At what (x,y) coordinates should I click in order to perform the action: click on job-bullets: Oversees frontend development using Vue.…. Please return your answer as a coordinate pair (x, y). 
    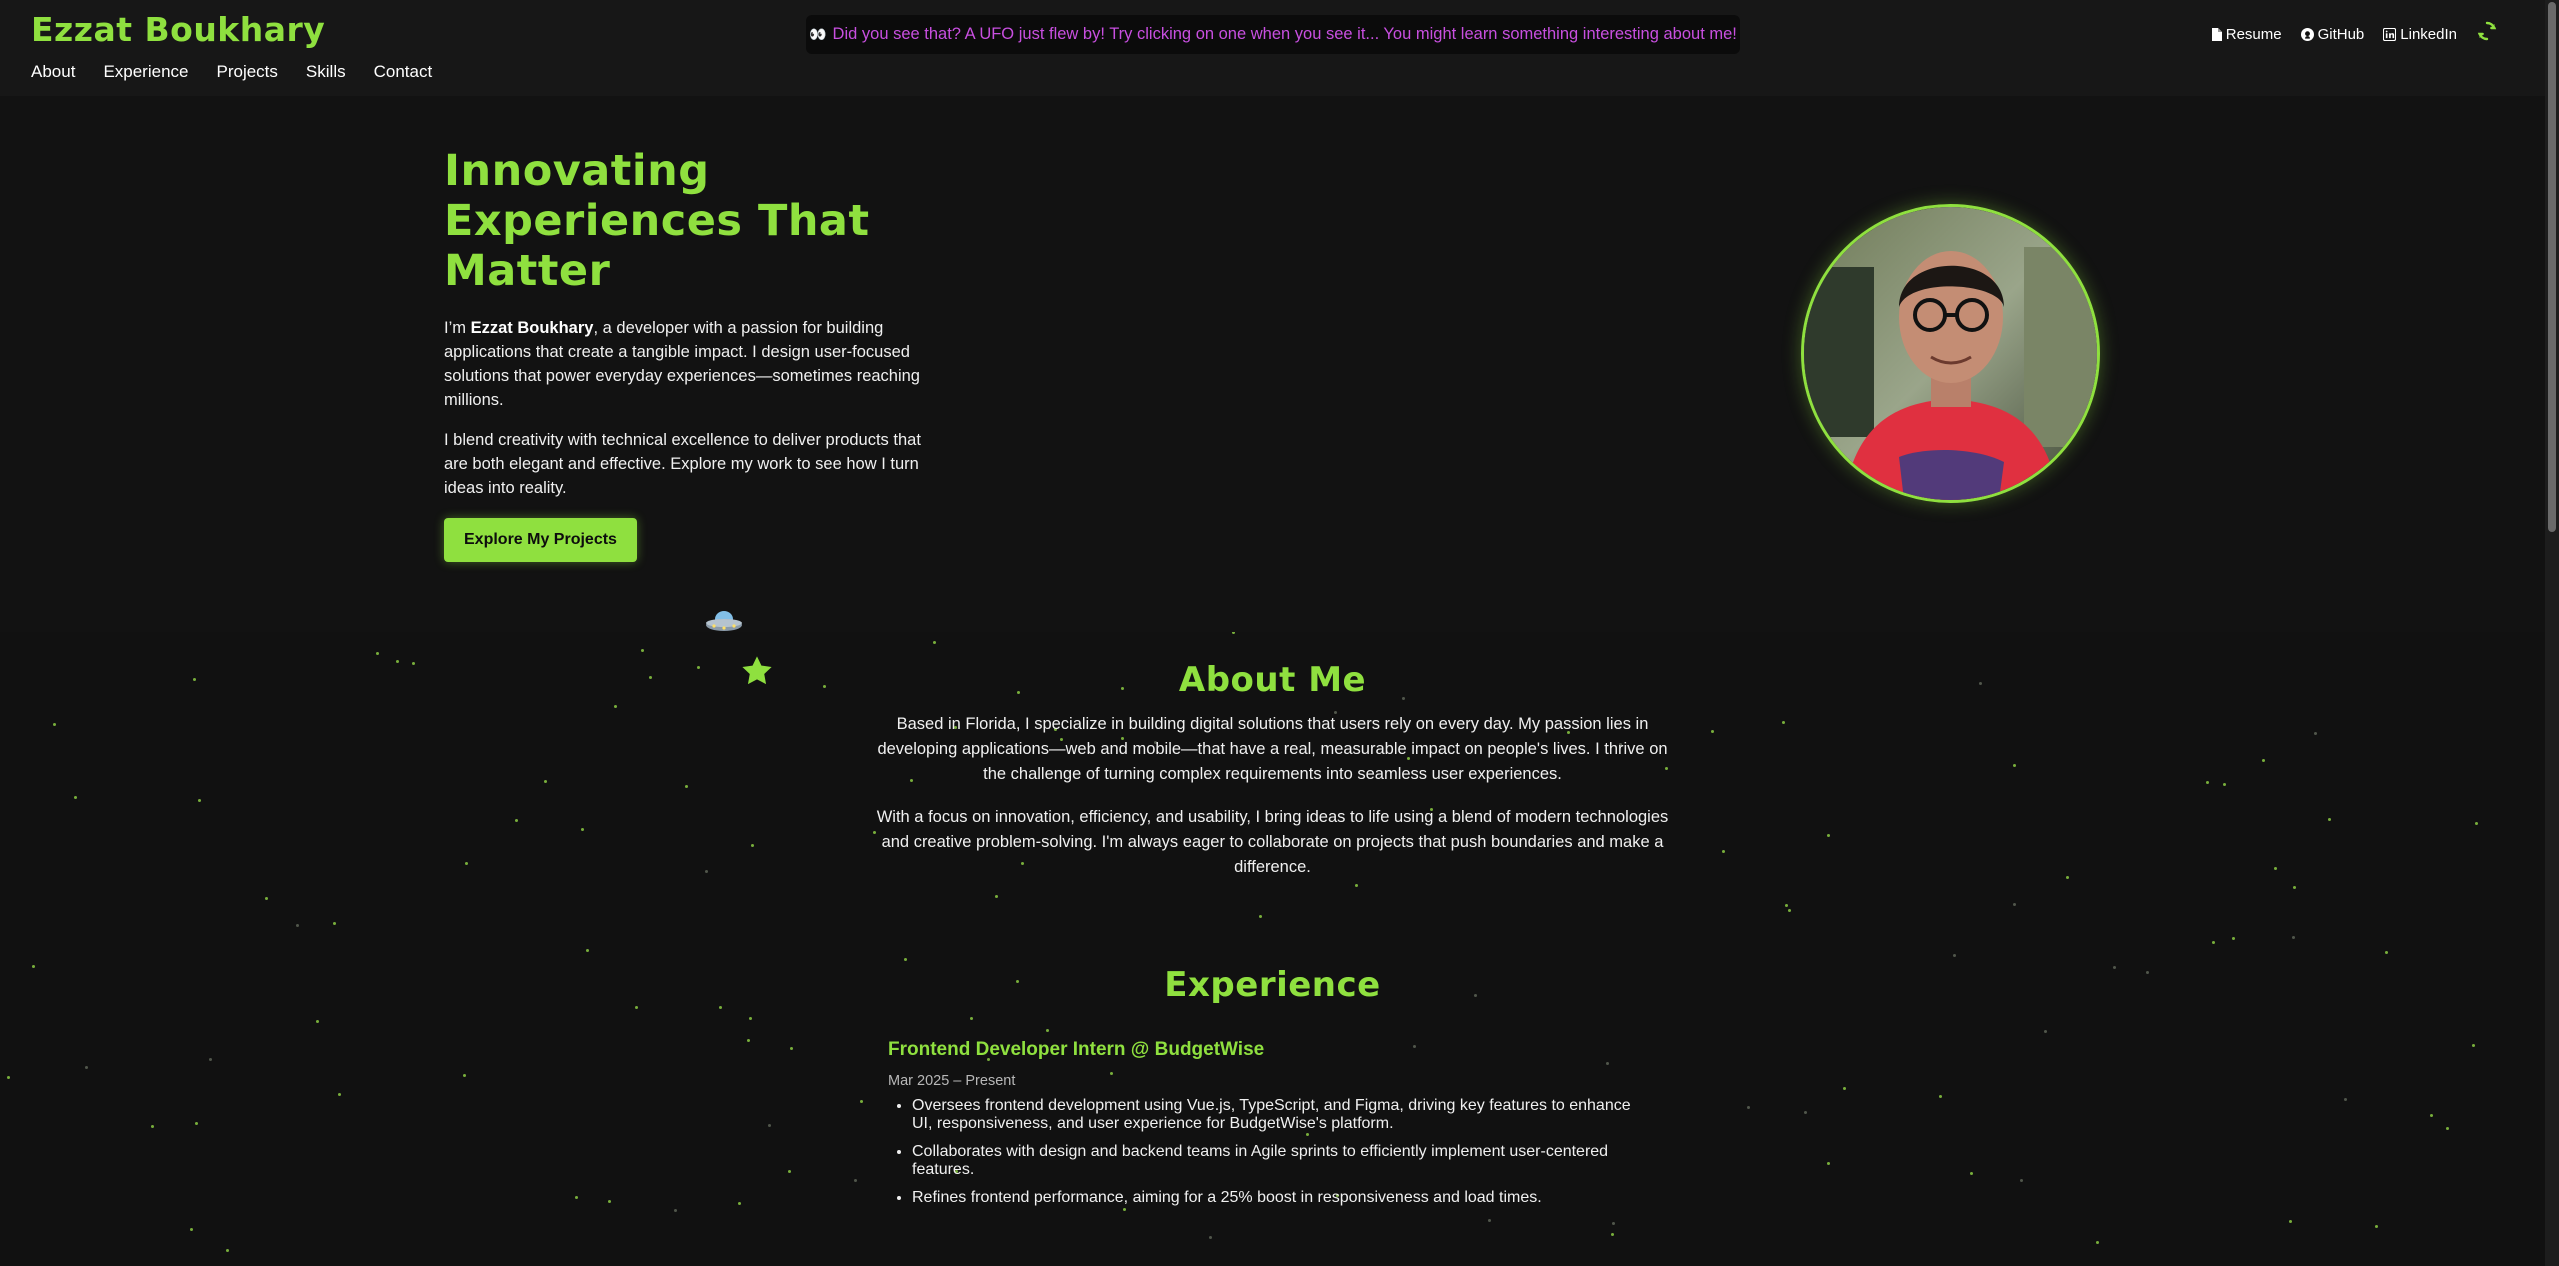
    Looking at the image, I should click on (1268, 1152).